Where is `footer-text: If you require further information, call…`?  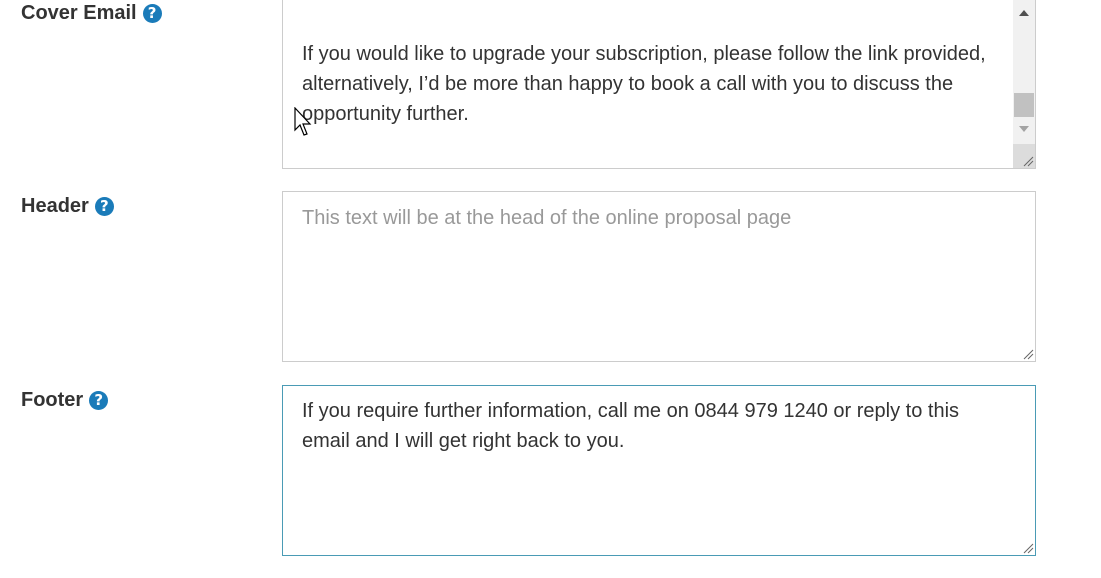 footer-text: If you require further information, call… is located at coordinates (650, 426).